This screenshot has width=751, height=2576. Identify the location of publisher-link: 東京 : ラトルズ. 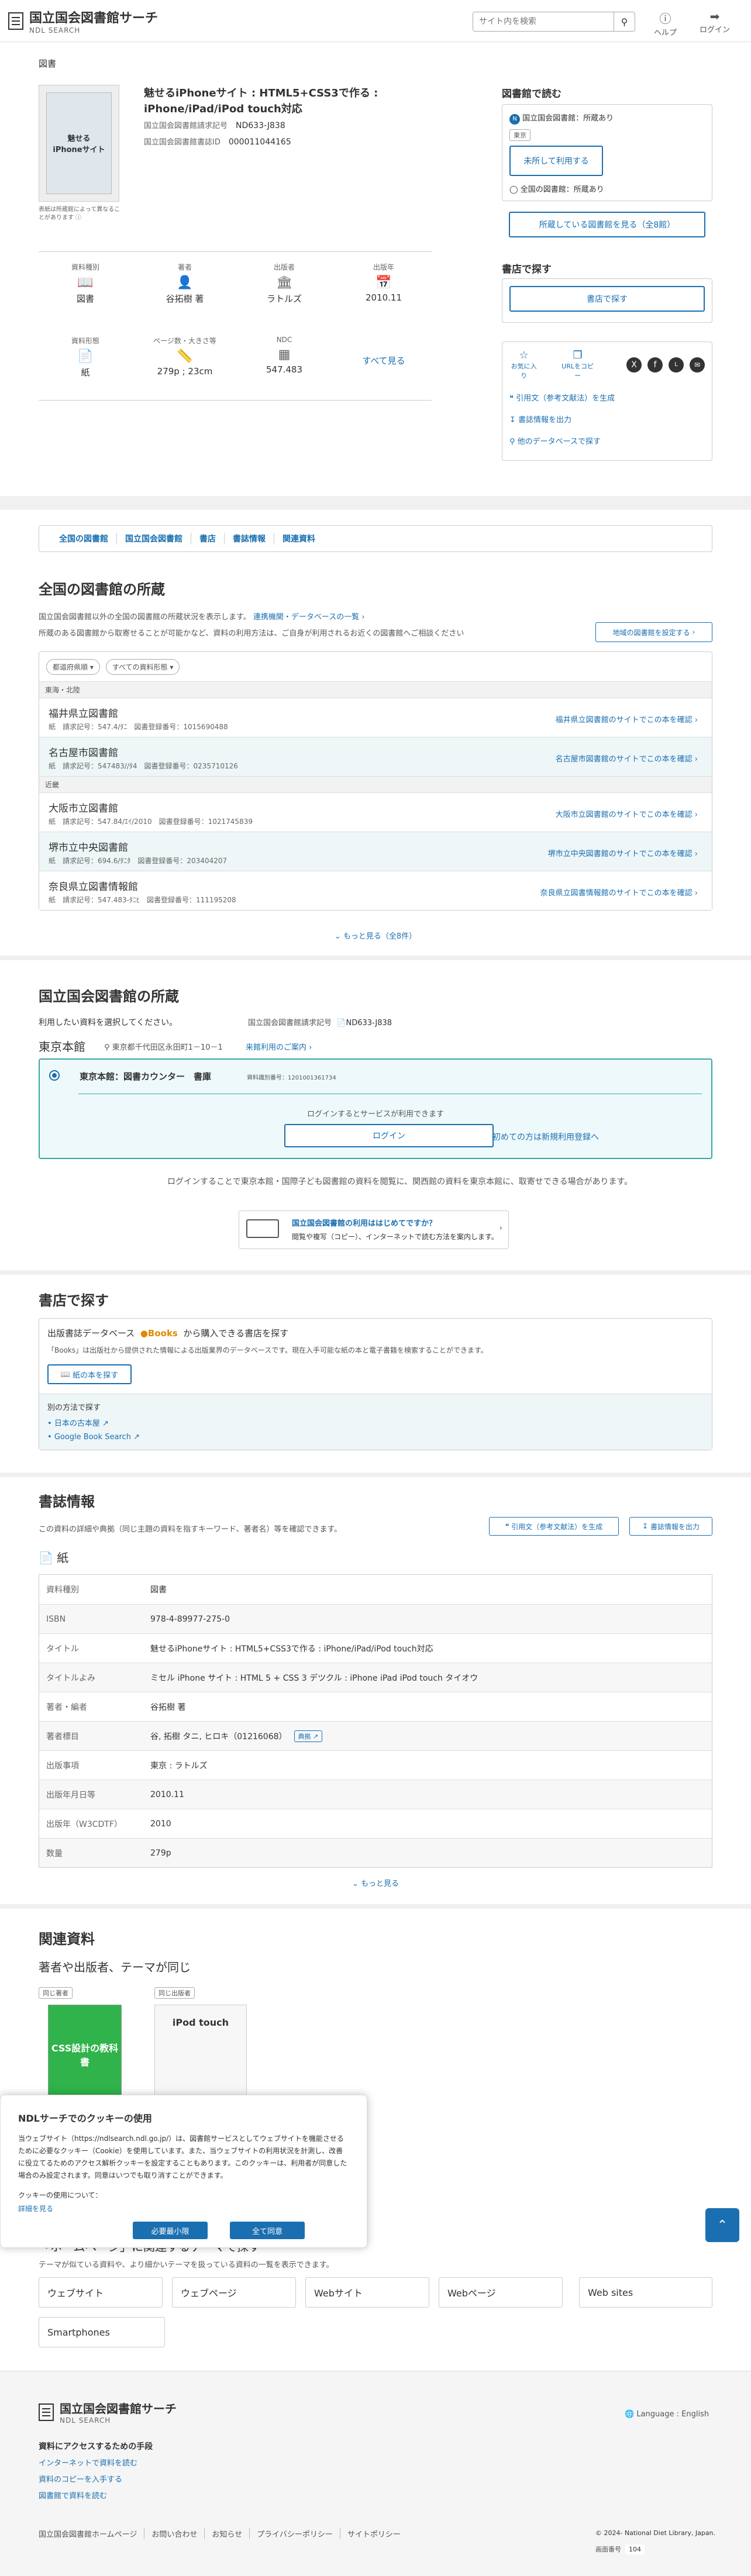
(179, 1766).